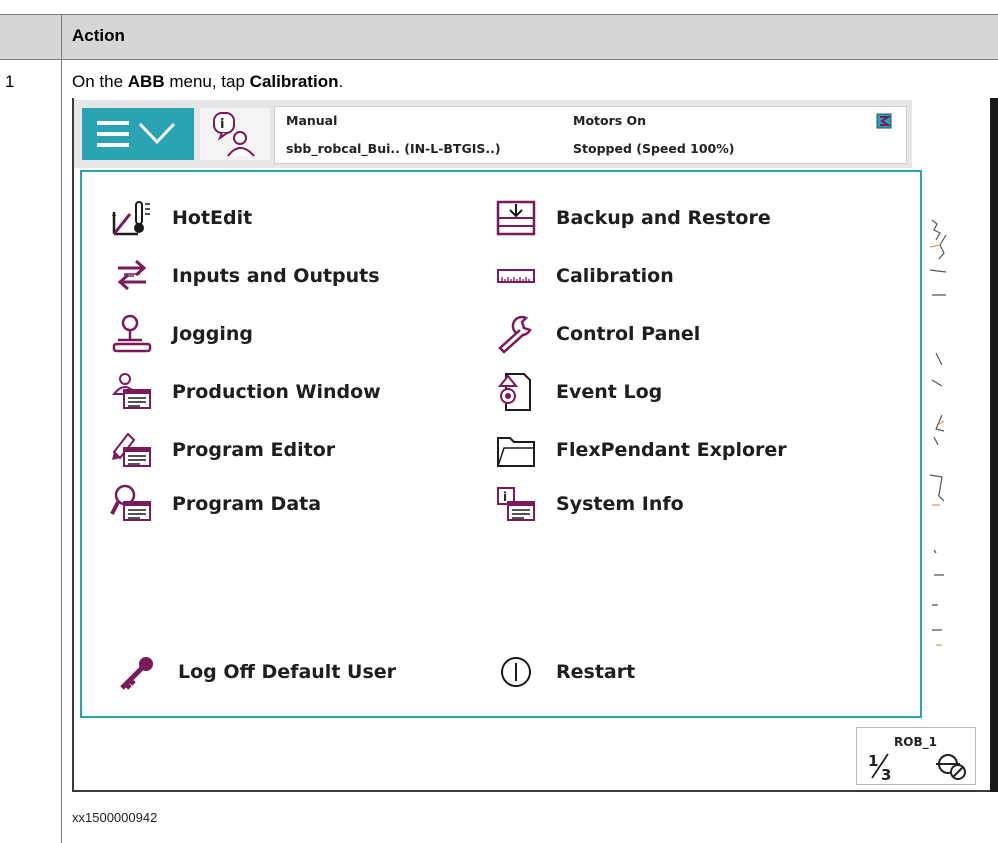  I want to click on background-program-view, so click(938, 432).